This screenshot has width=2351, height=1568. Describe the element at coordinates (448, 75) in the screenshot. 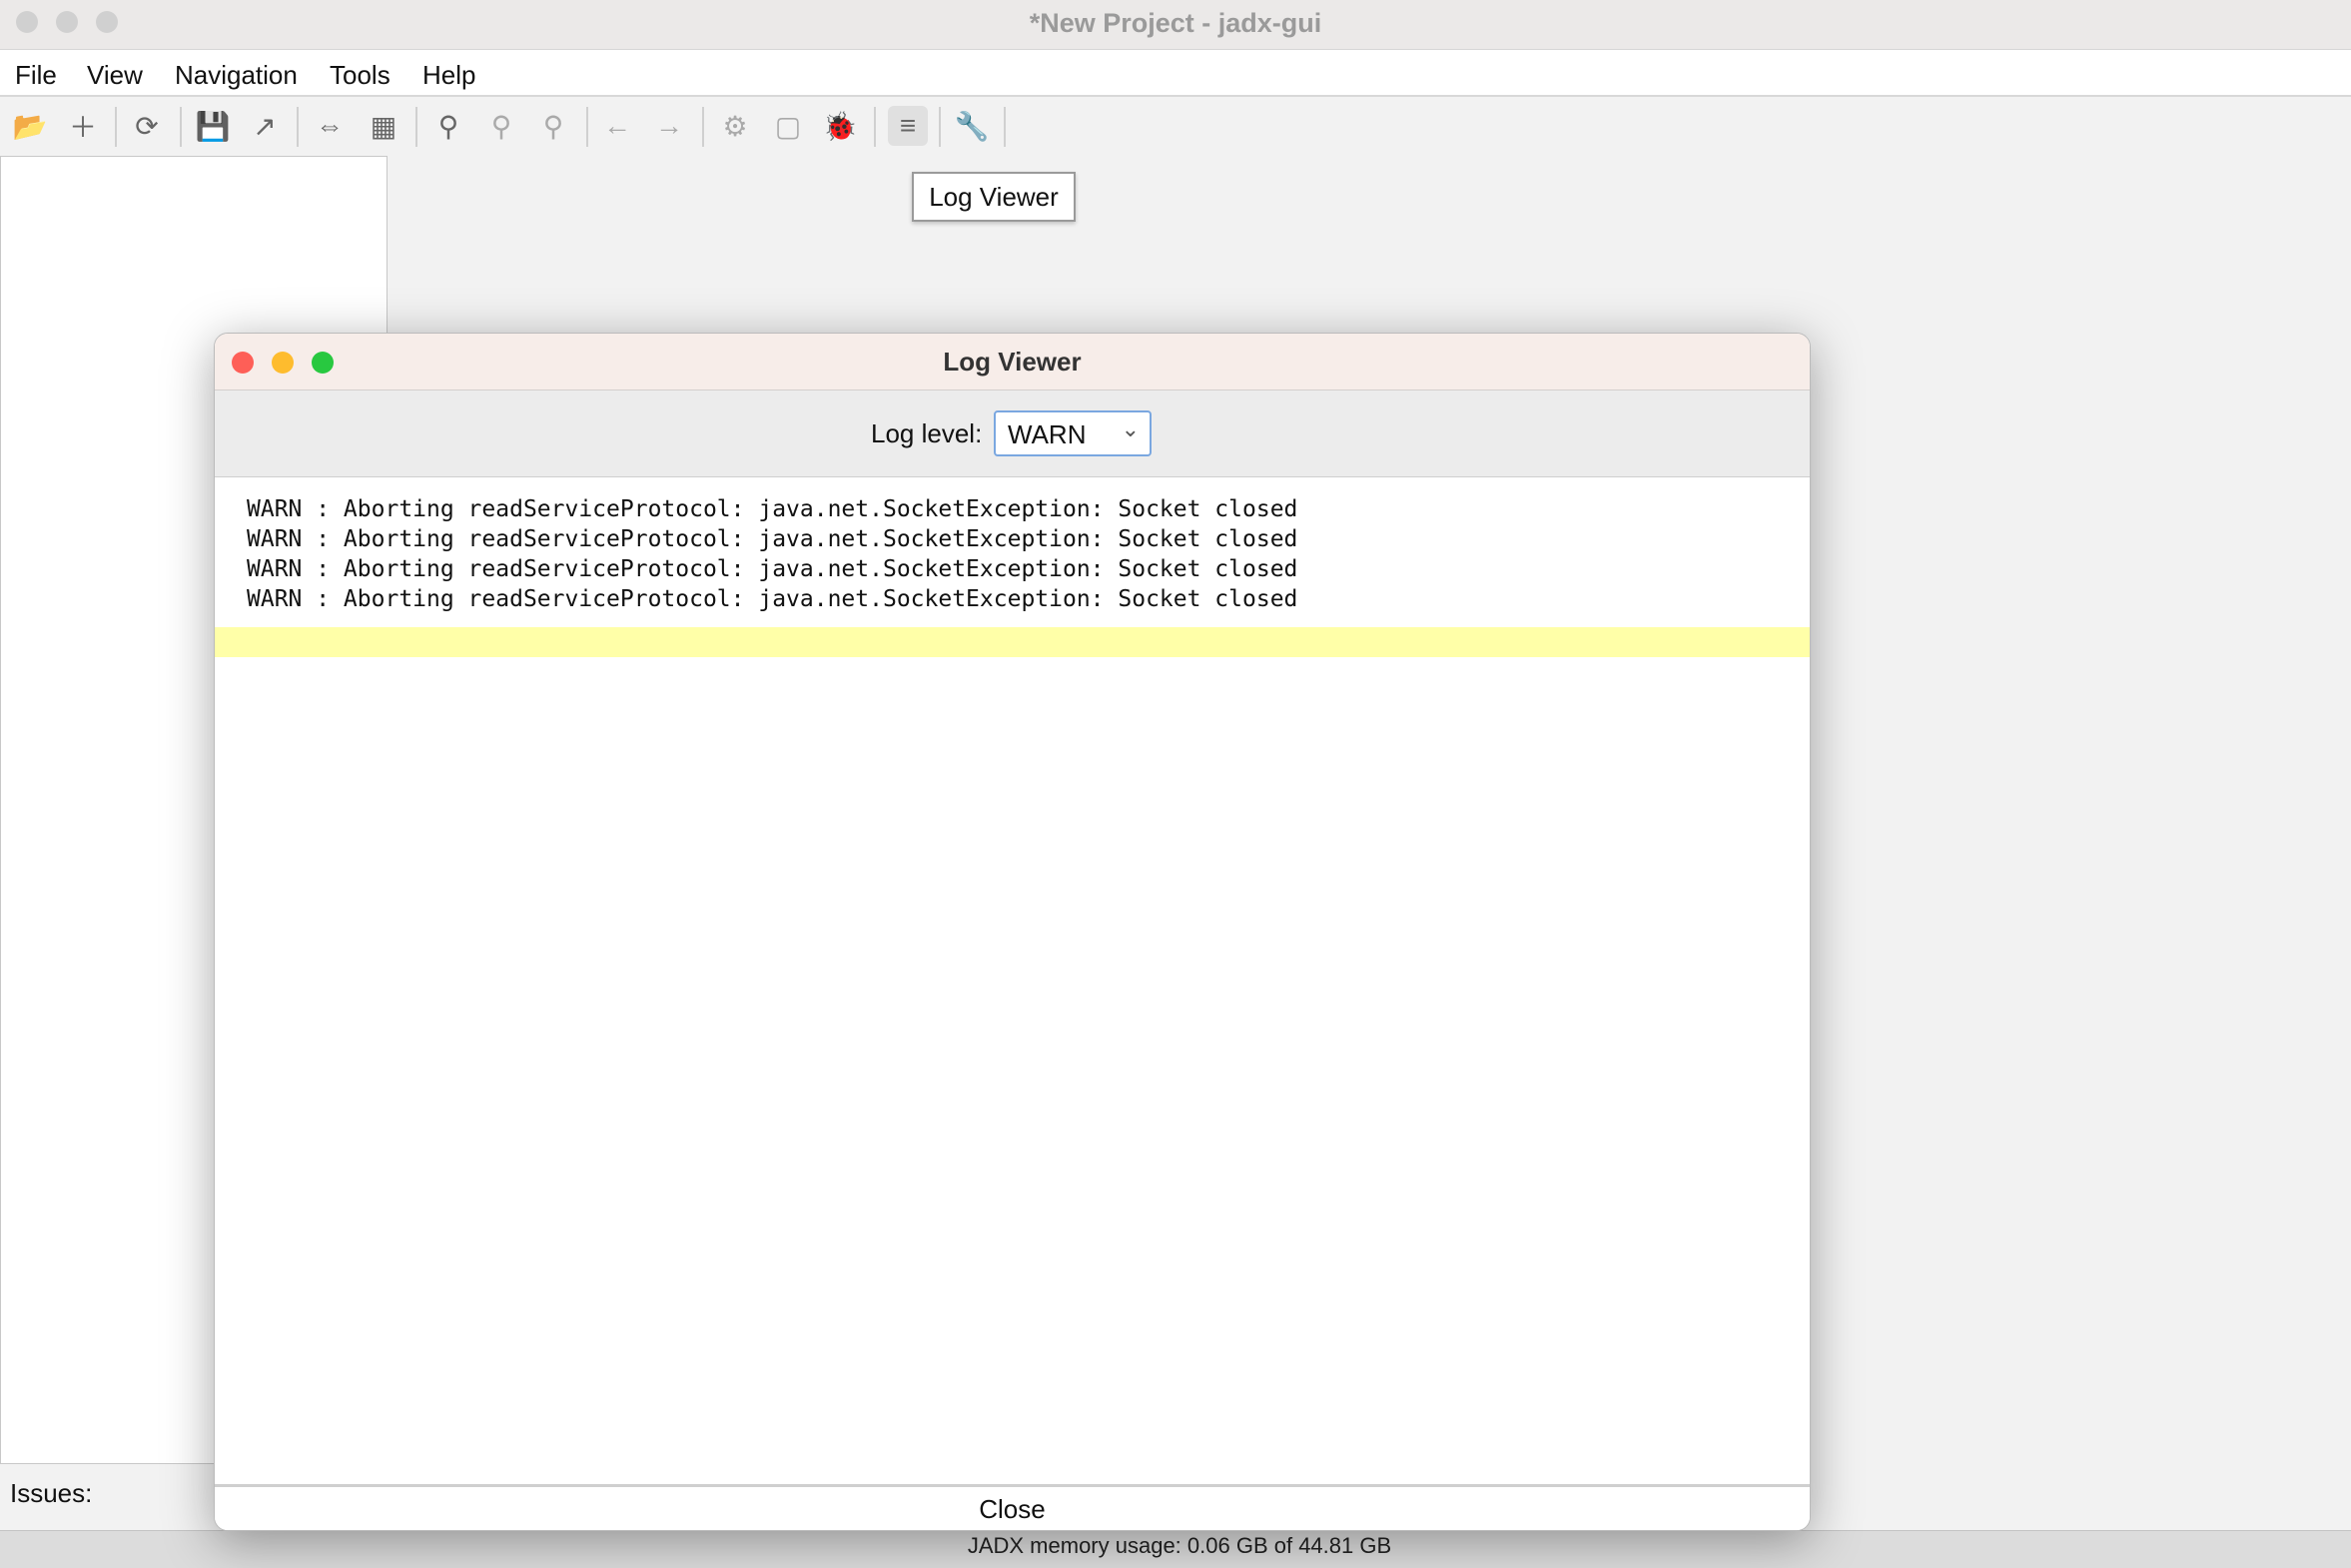

I see `menu-help: Help` at that location.